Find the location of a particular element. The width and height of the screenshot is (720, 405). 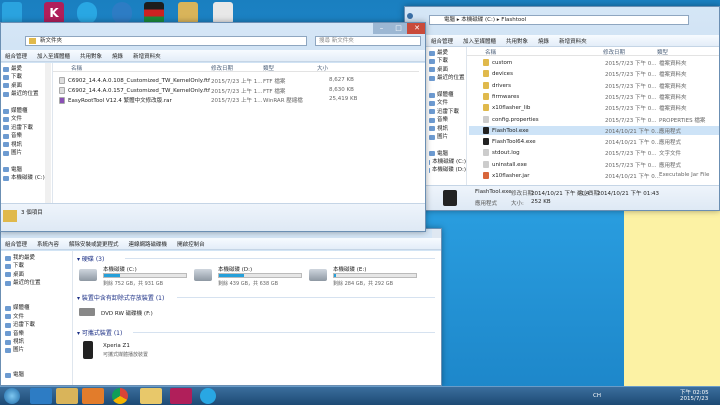

drive-tile: 本機磁碟 (D:) 剩餘 439 GB，共 638 GB is located at coordinates (250, 277).